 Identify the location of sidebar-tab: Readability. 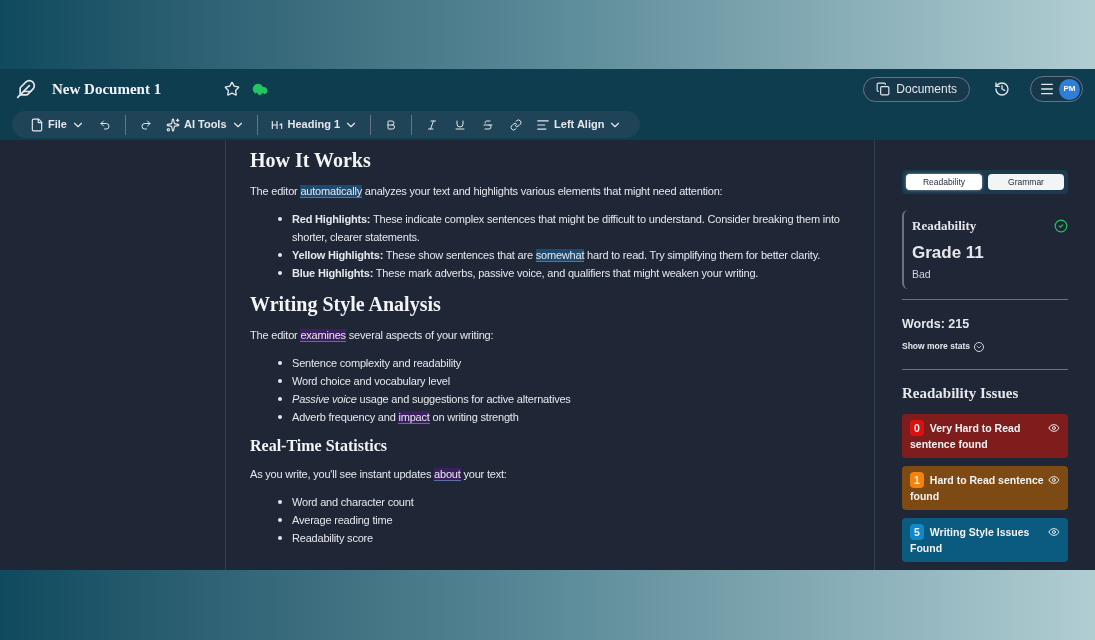
(944, 182).